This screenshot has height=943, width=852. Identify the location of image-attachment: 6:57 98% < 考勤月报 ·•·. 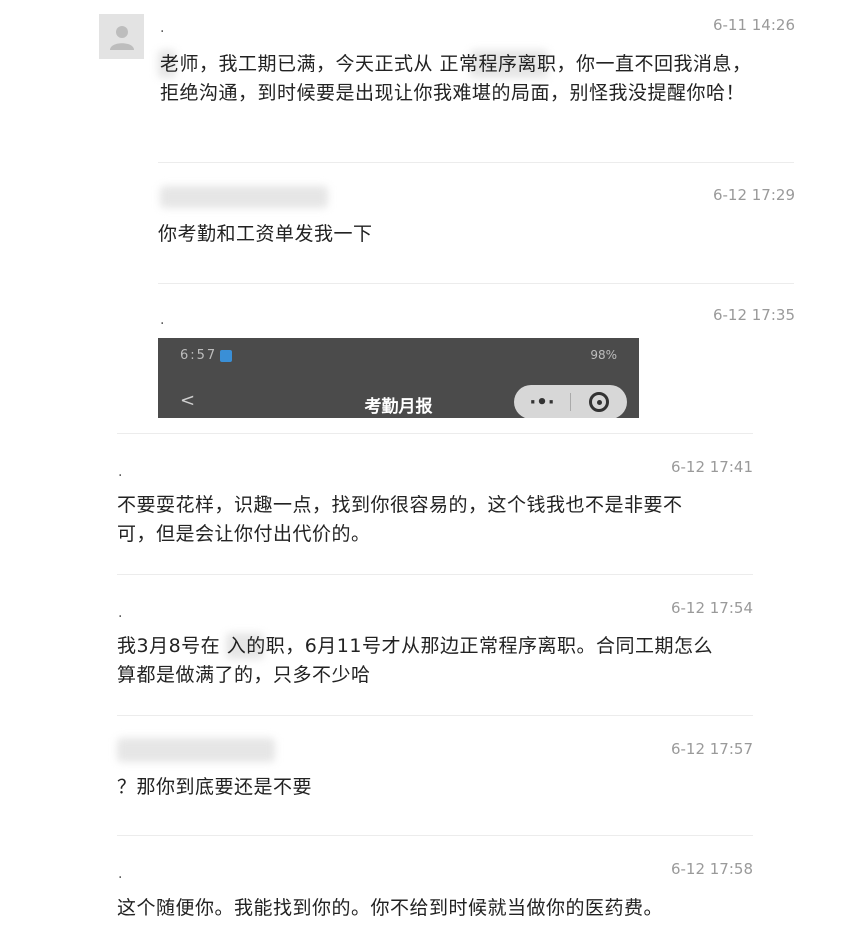
(398, 378).